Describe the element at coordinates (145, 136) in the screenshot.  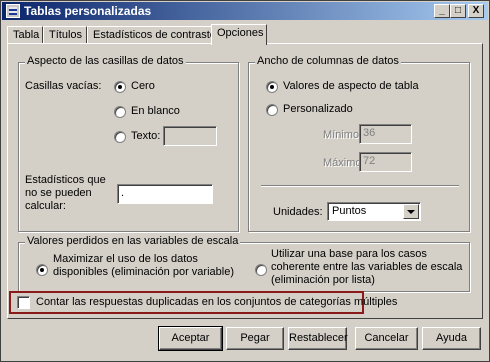
I see `radio-texto-label: Texto:` at that location.